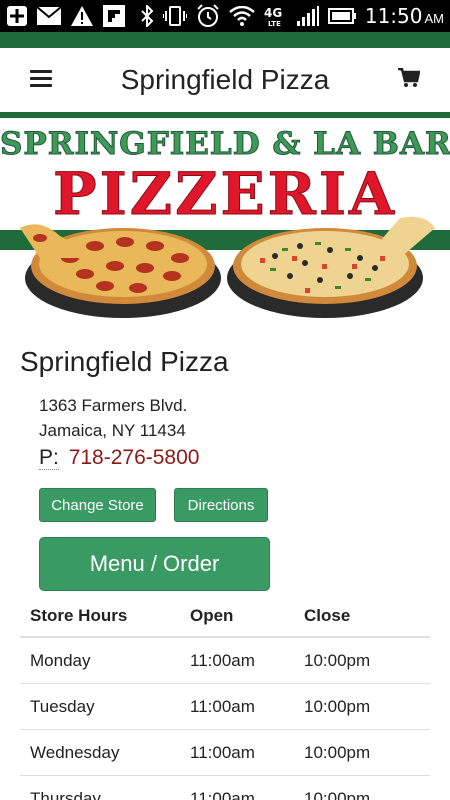 The height and width of the screenshot is (800, 450). I want to click on store-address-line1: 1363 Farmers Blvd., so click(113, 405).